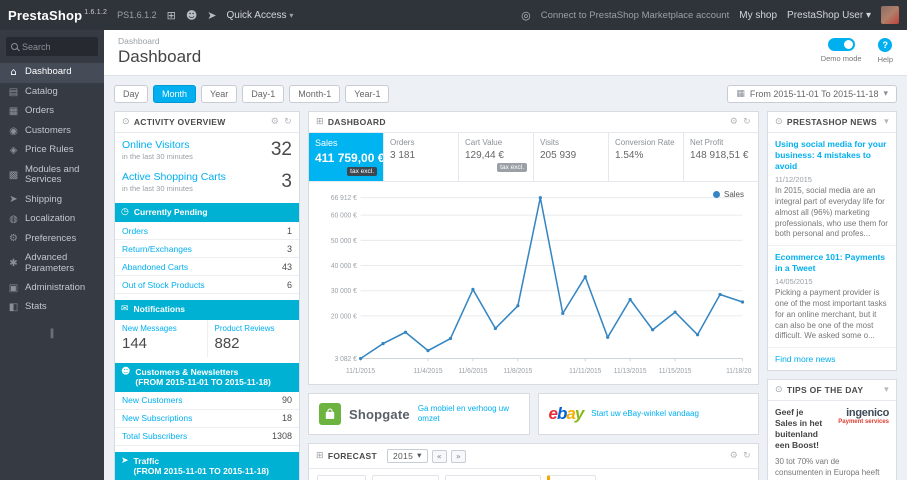 The width and height of the screenshot is (907, 480). I want to click on sidebar-item-dashboard: ⌂ Dashboard, so click(52, 73).